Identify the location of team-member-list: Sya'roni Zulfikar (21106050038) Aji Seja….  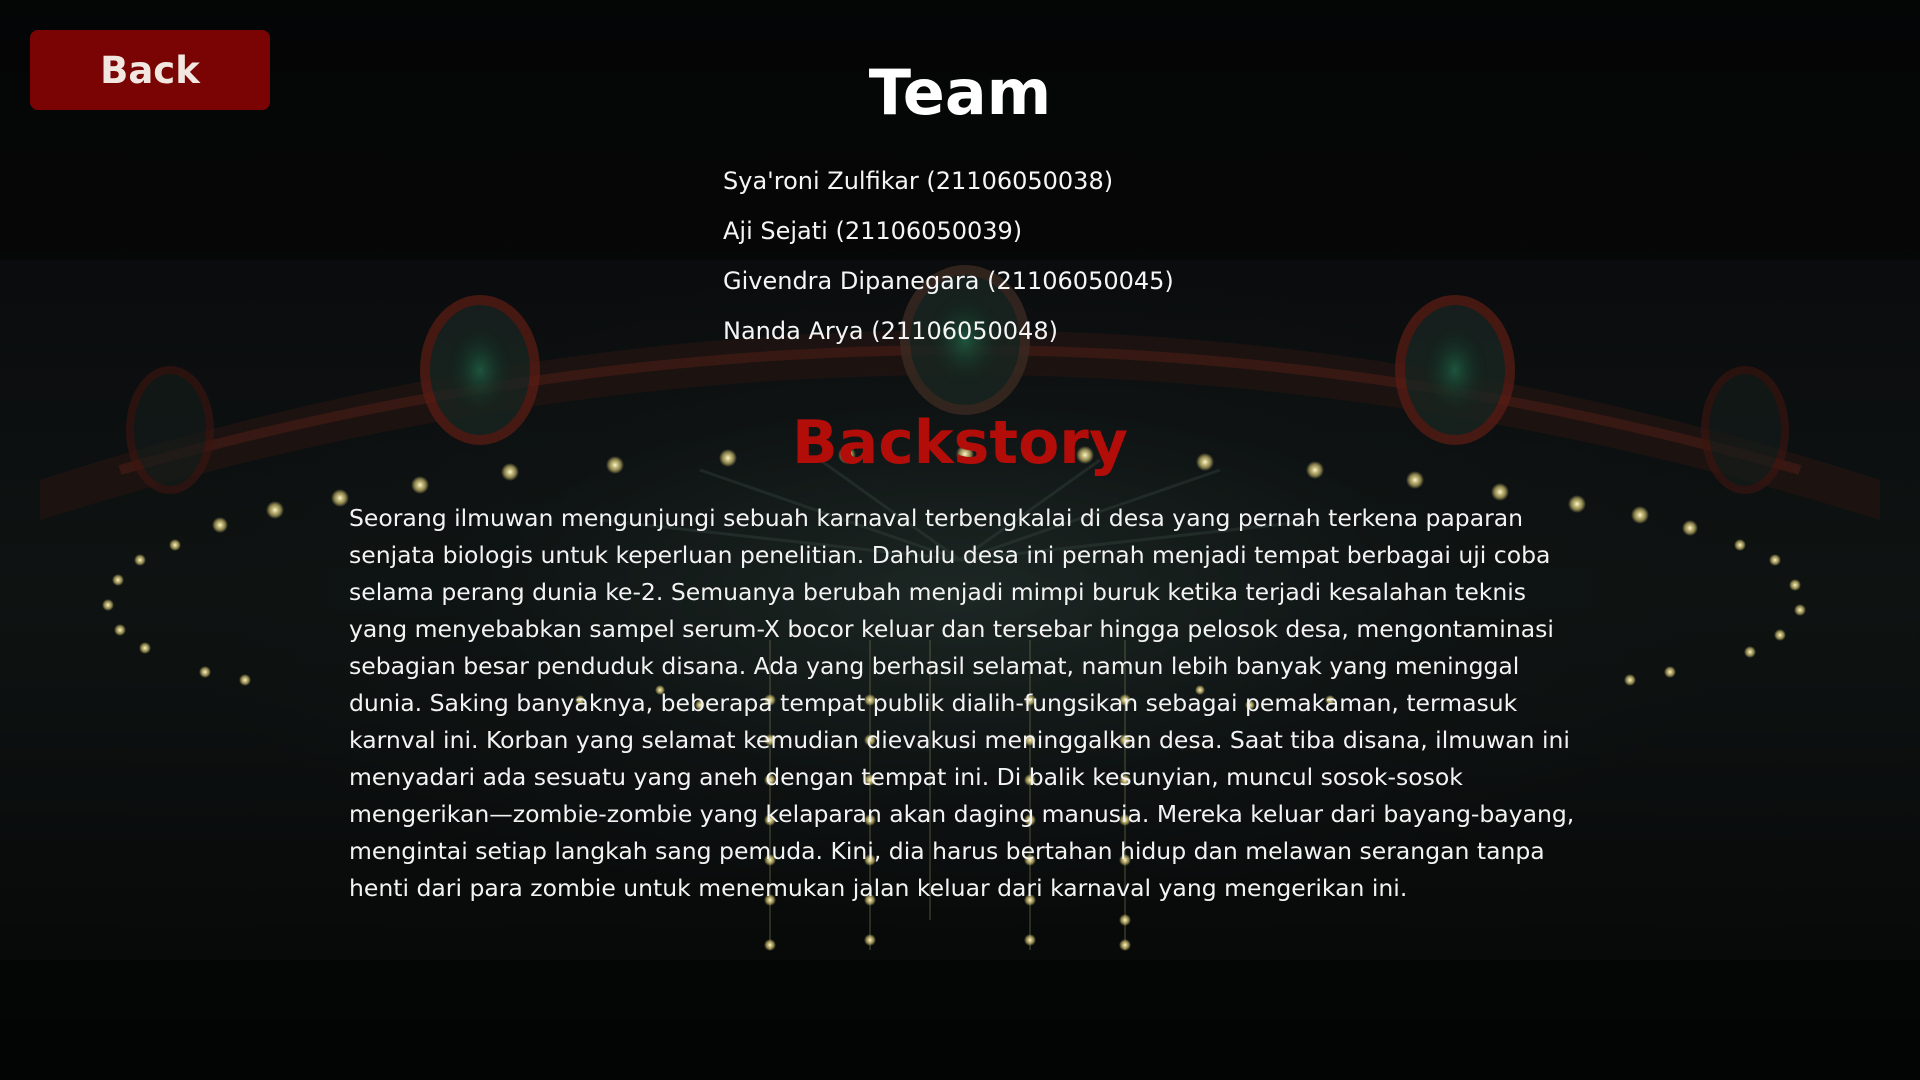
(948, 256).